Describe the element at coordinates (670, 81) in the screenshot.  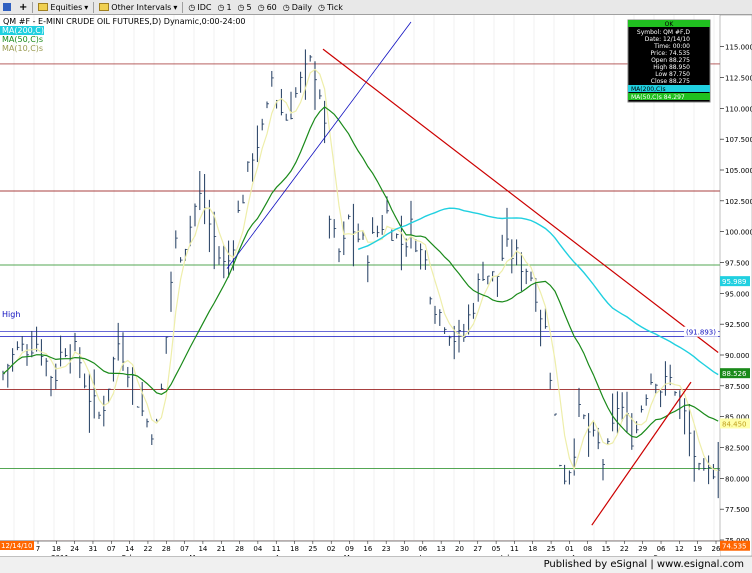
I see `dw-close: Close 88.275` at that location.